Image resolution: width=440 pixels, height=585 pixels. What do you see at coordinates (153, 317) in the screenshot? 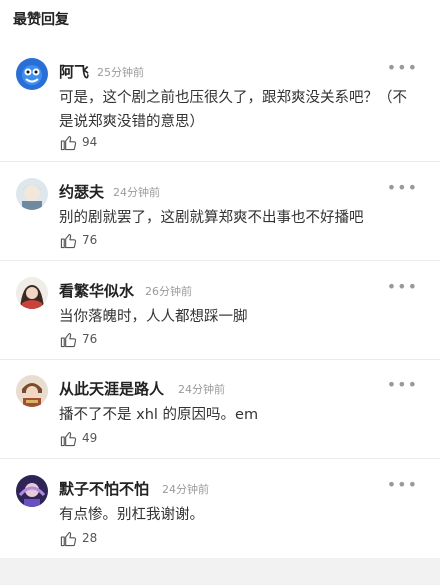
I see `comment-text: 当你落魄时，人人都想踩一脚` at bounding box center [153, 317].